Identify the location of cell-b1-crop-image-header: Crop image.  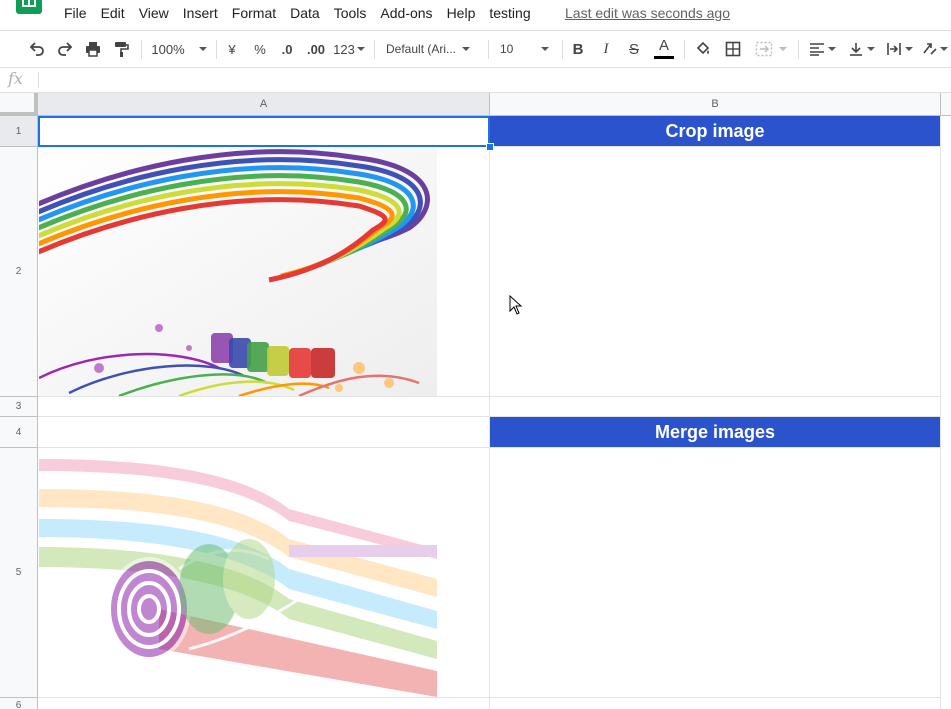
(715, 131).